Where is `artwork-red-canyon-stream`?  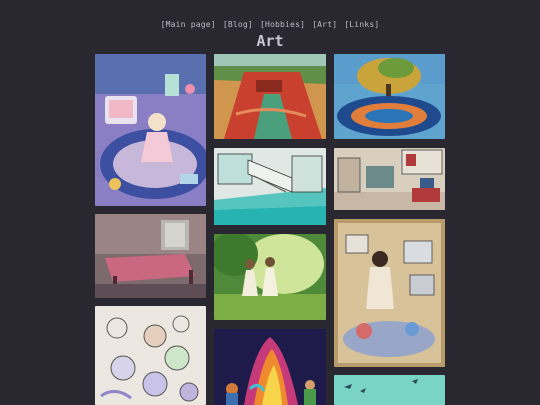
artwork-red-canyon-stream is located at coordinates (270, 96).